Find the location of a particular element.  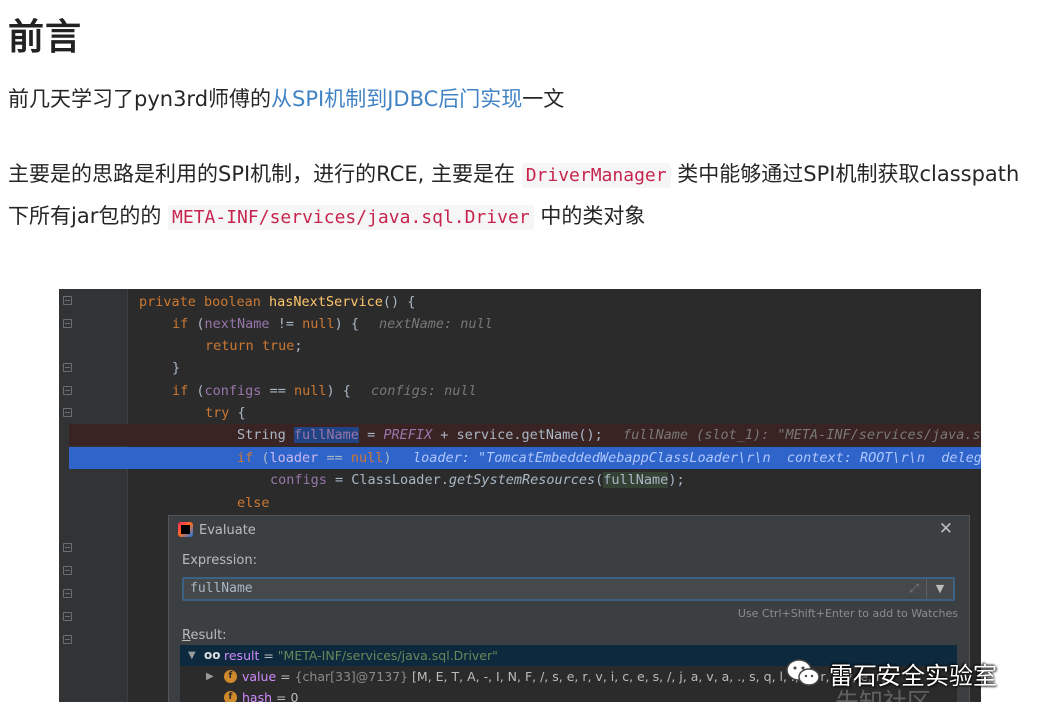

dropdown-icon: ▼ is located at coordinates (939, 589).